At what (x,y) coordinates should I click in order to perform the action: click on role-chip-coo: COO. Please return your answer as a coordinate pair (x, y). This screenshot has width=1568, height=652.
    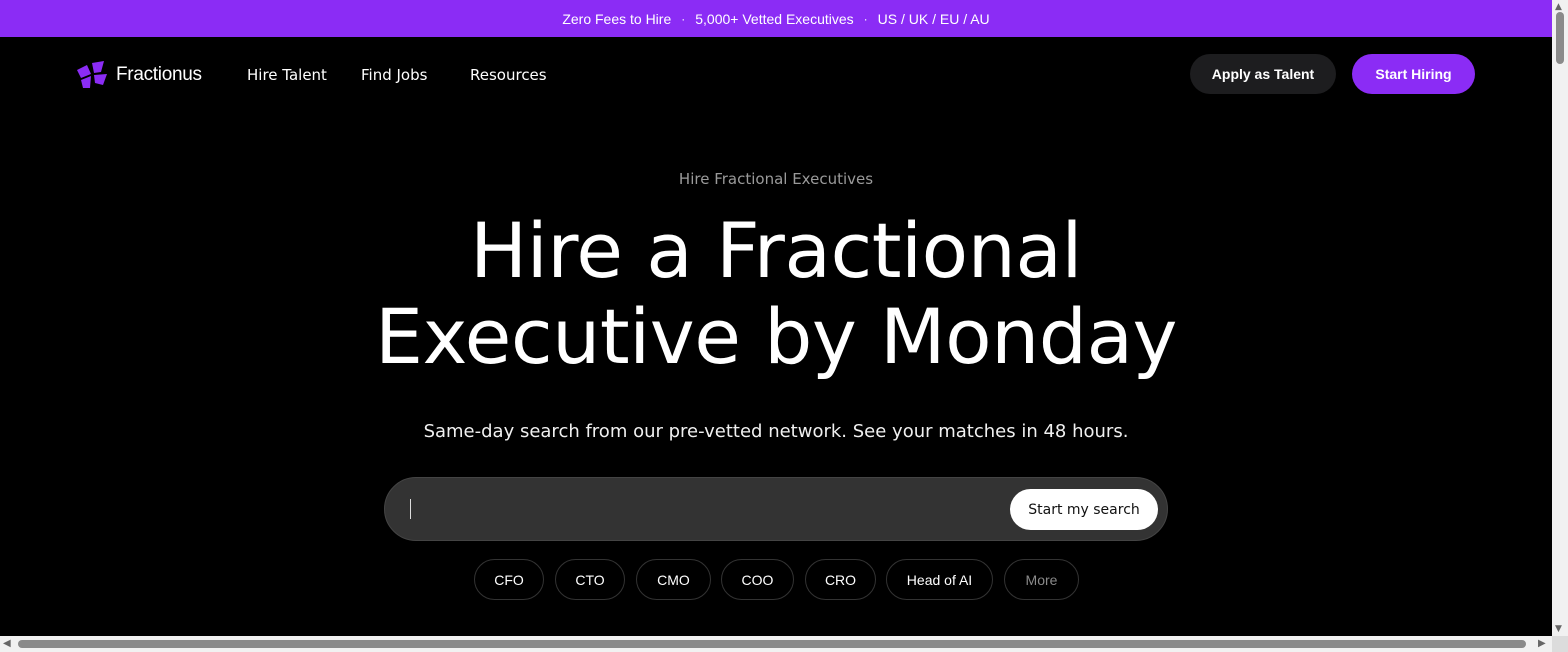
    Looking at the image, I should click on (757, 579).